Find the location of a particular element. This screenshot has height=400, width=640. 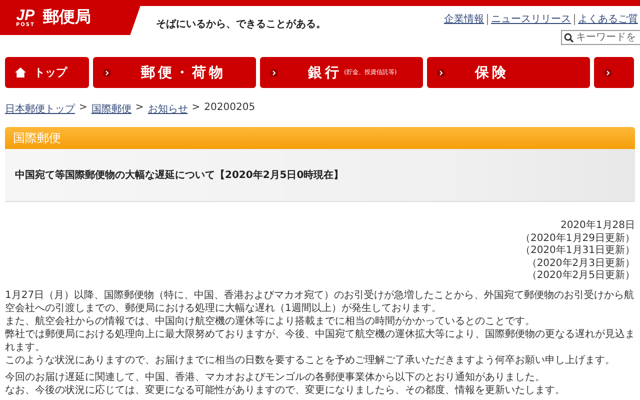

search-field: キーワードを is located at coordinates (600, 37).